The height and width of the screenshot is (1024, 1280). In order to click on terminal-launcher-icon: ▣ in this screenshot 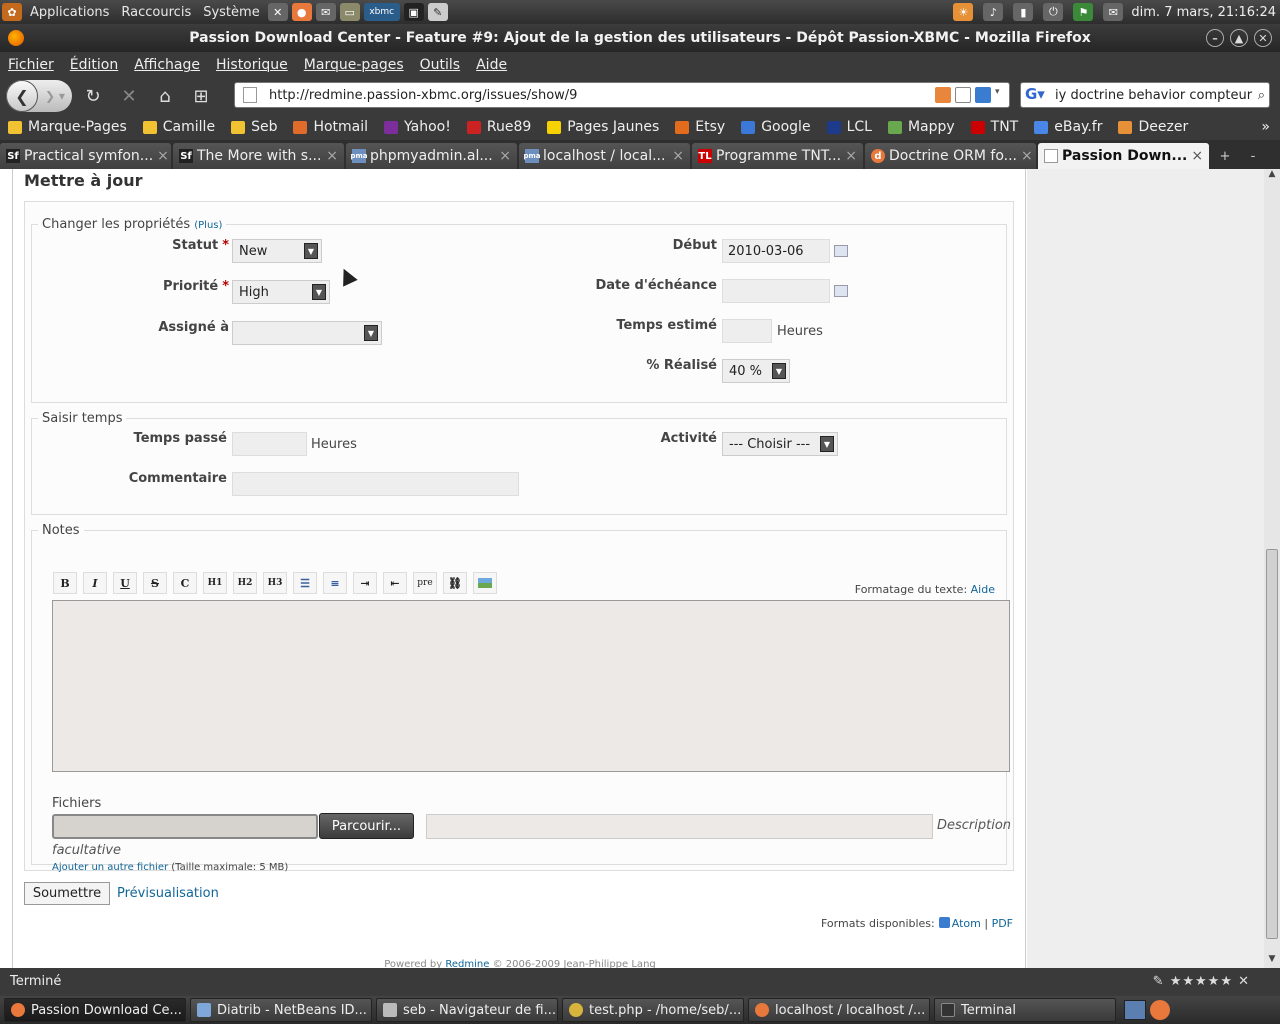, I will do `click(413, 12)`.